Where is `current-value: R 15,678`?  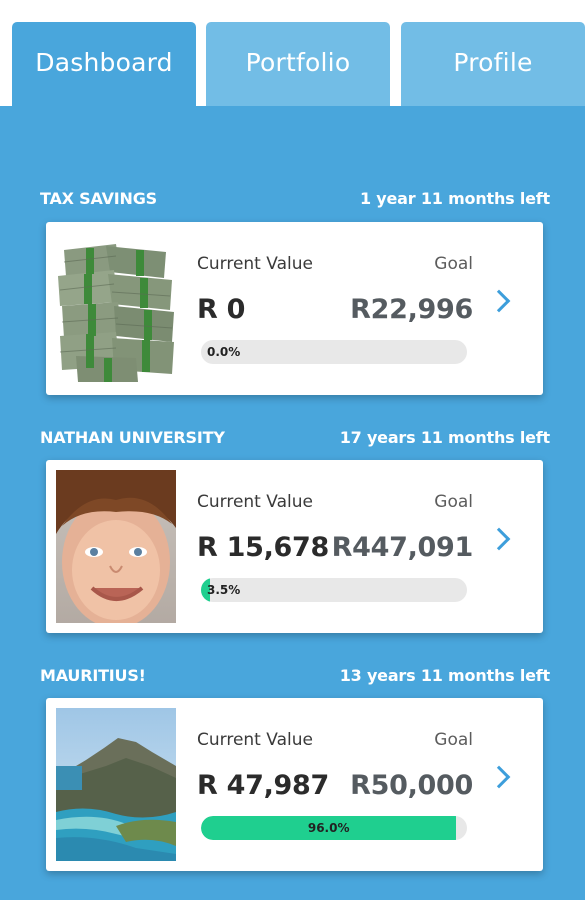
current-value: R 15,678 is located at coordinates (263, 547).